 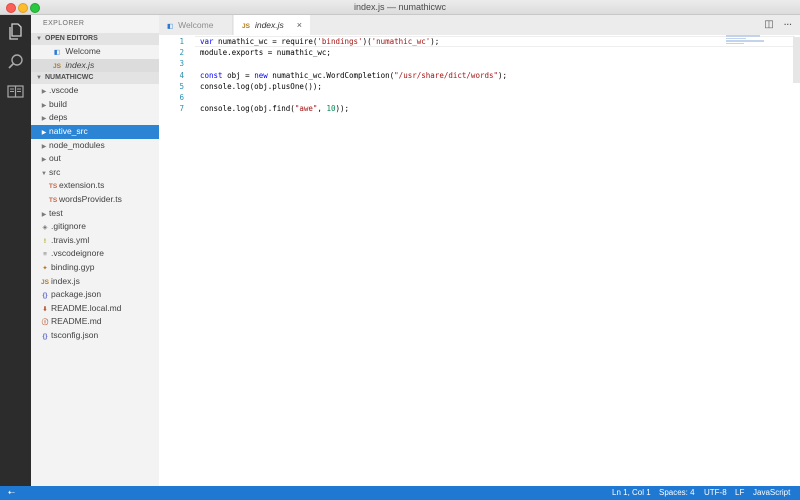 I want to click on code-token: numathic_wc = require(, so click(x=265, y=41).